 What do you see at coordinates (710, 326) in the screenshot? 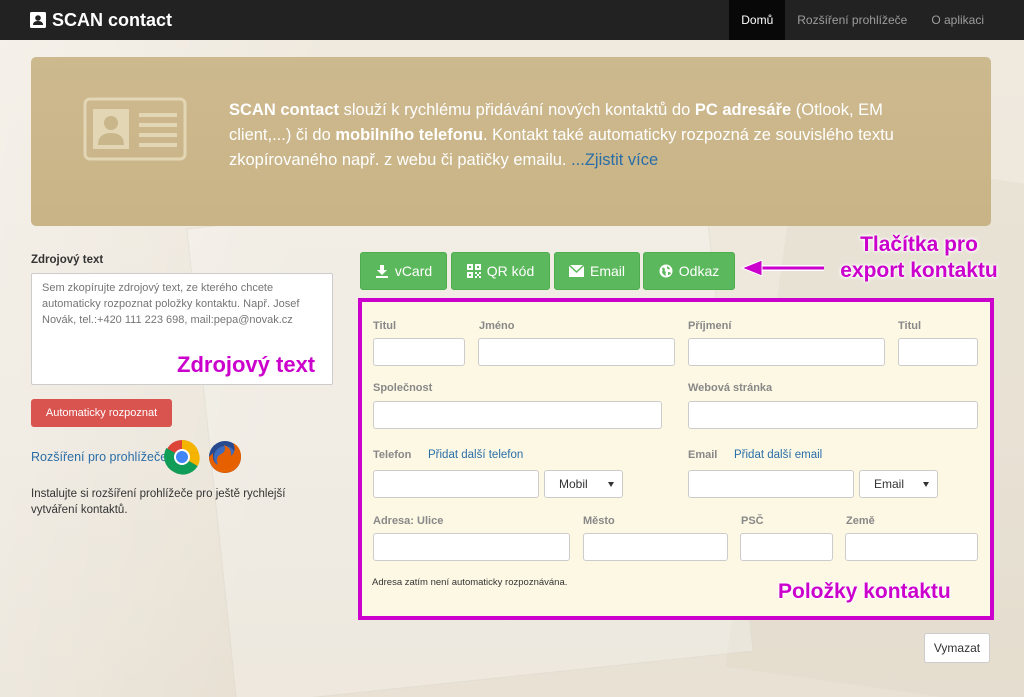
I see `last-name-label: Příjmení` at bounding box center [710, 326].